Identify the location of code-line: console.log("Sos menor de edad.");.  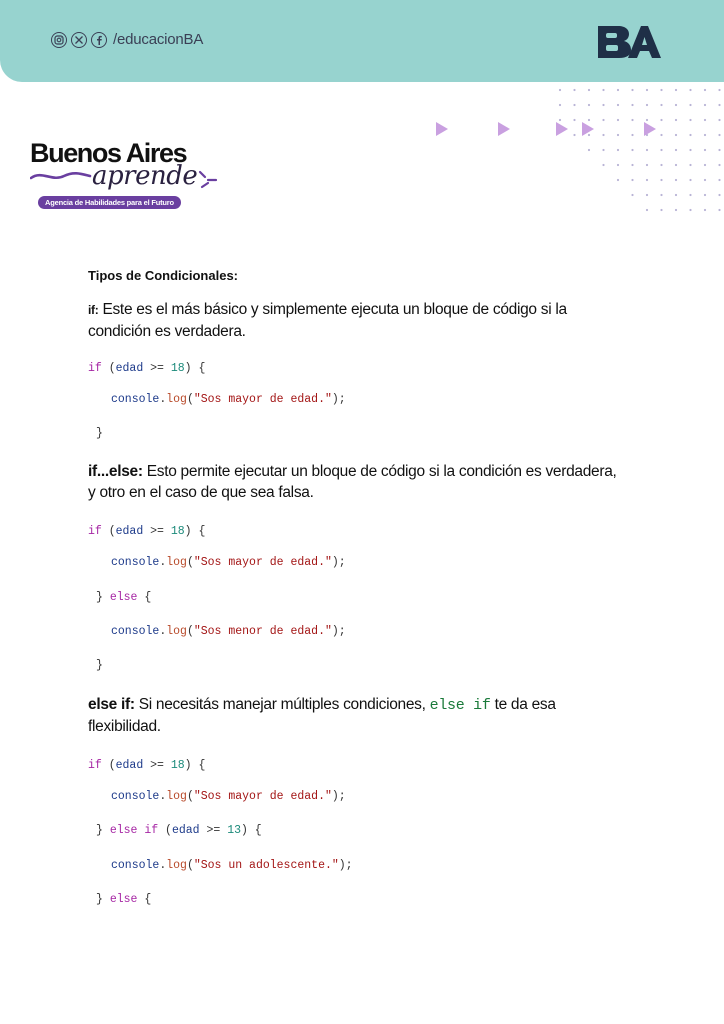
(228, 631).